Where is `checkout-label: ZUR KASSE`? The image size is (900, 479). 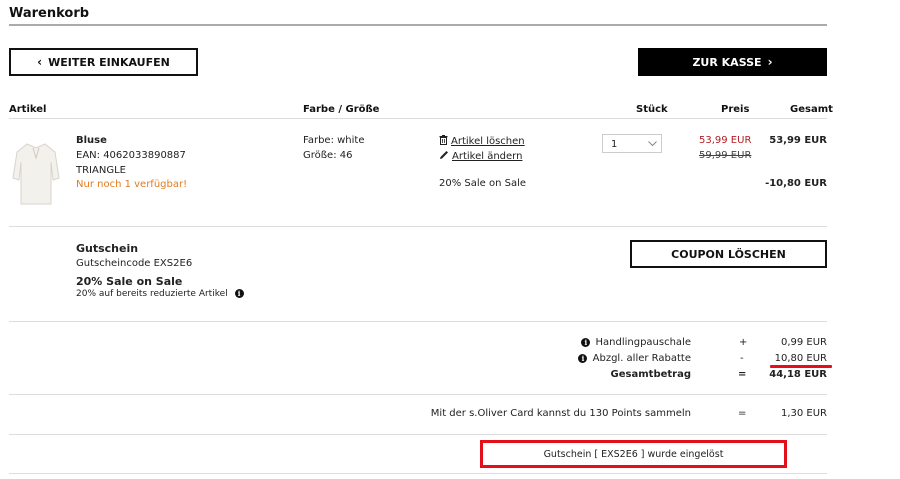
checkout-label: ZUR KASSE is located at coordinates (727, 62).